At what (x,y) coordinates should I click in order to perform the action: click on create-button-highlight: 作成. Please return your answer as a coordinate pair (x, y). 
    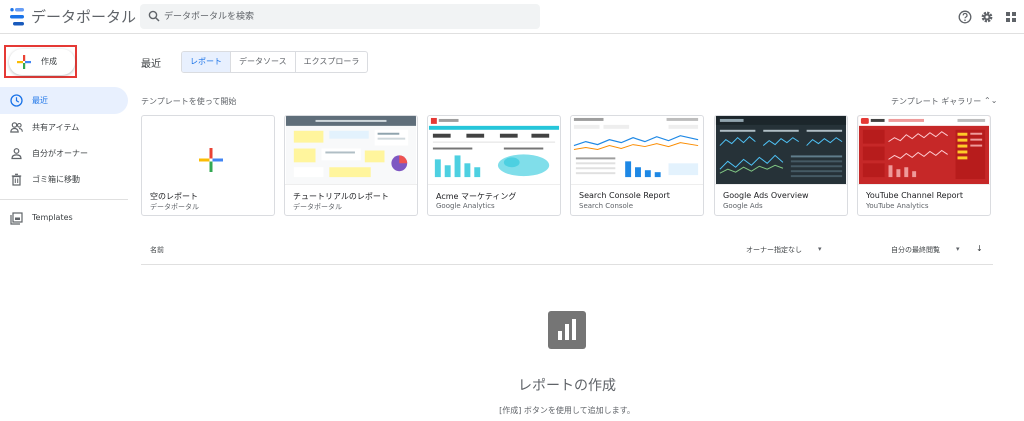
    Looking at the image, I should click on (40, 61).